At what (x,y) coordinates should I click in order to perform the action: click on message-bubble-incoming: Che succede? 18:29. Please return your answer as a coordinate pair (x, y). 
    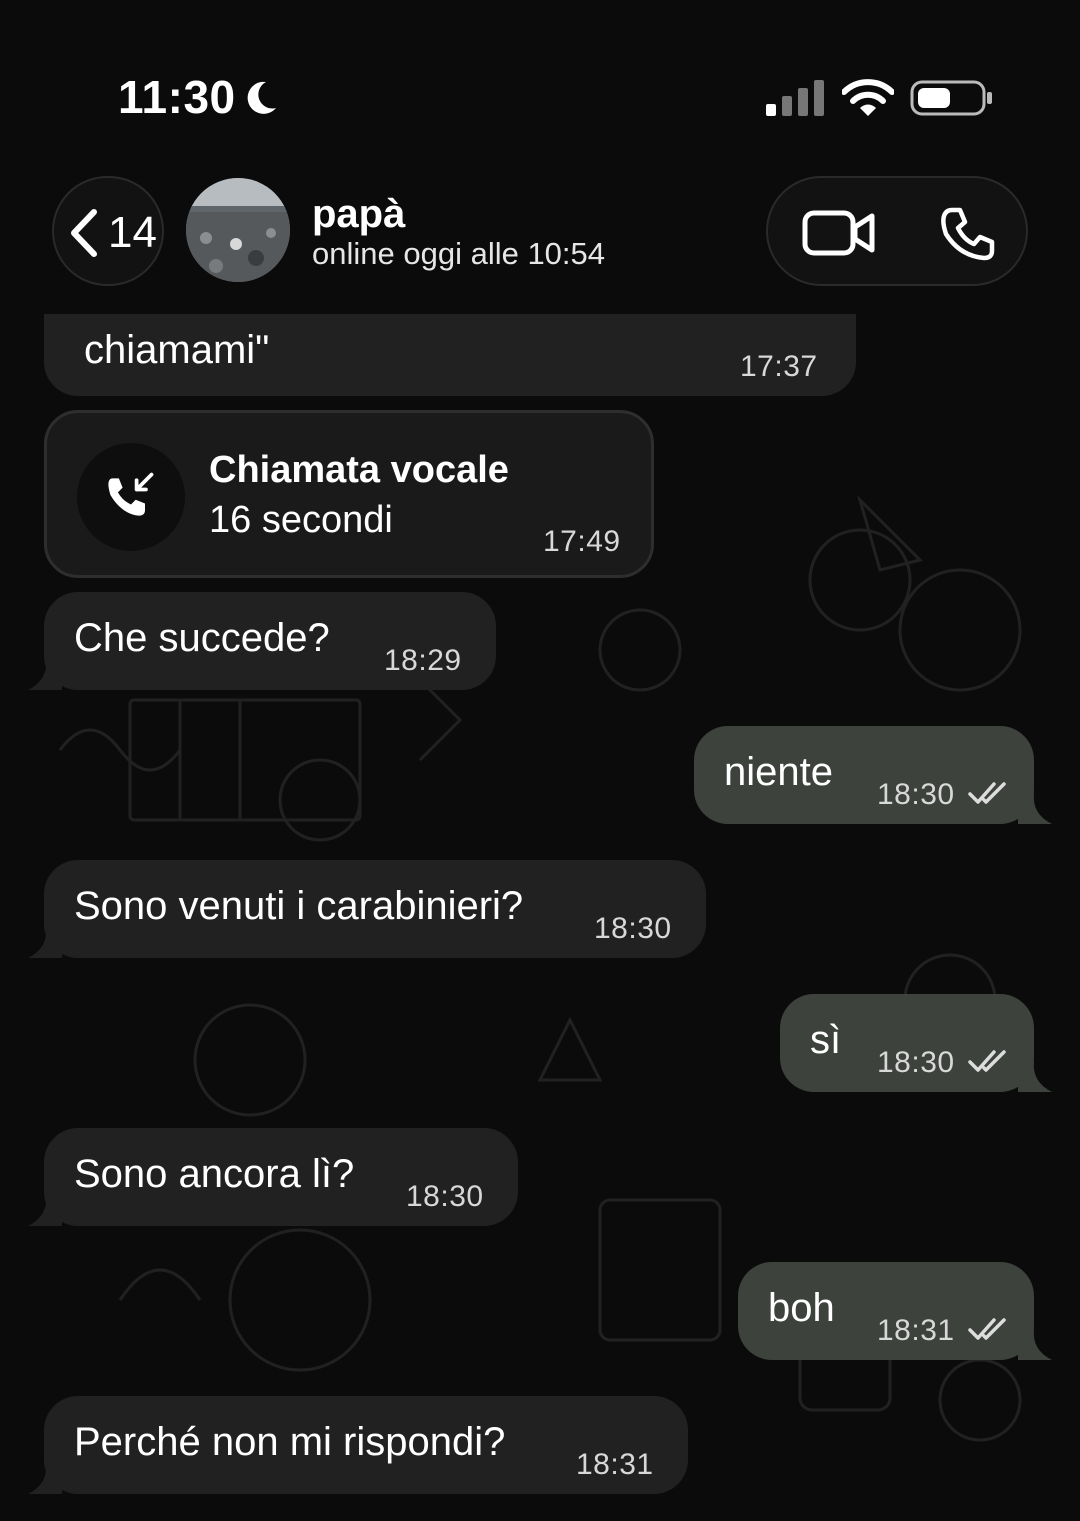
    Looking at the image, I should click on (270, 641).